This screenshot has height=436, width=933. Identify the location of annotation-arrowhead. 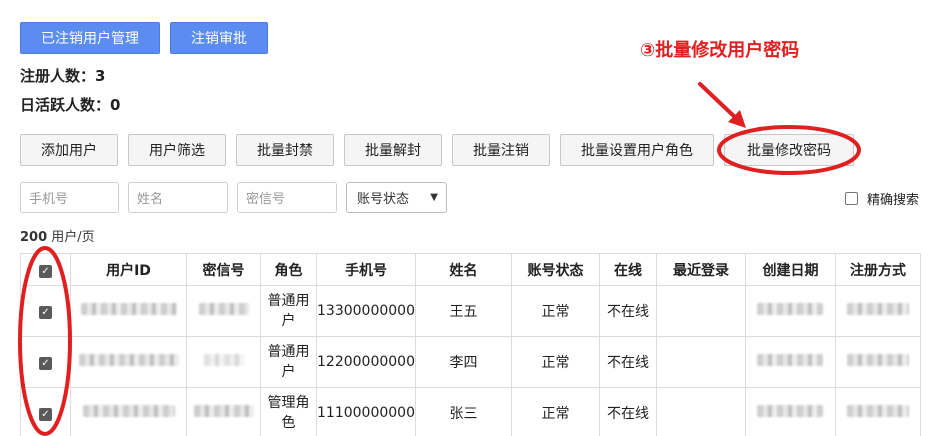
(737, 119).